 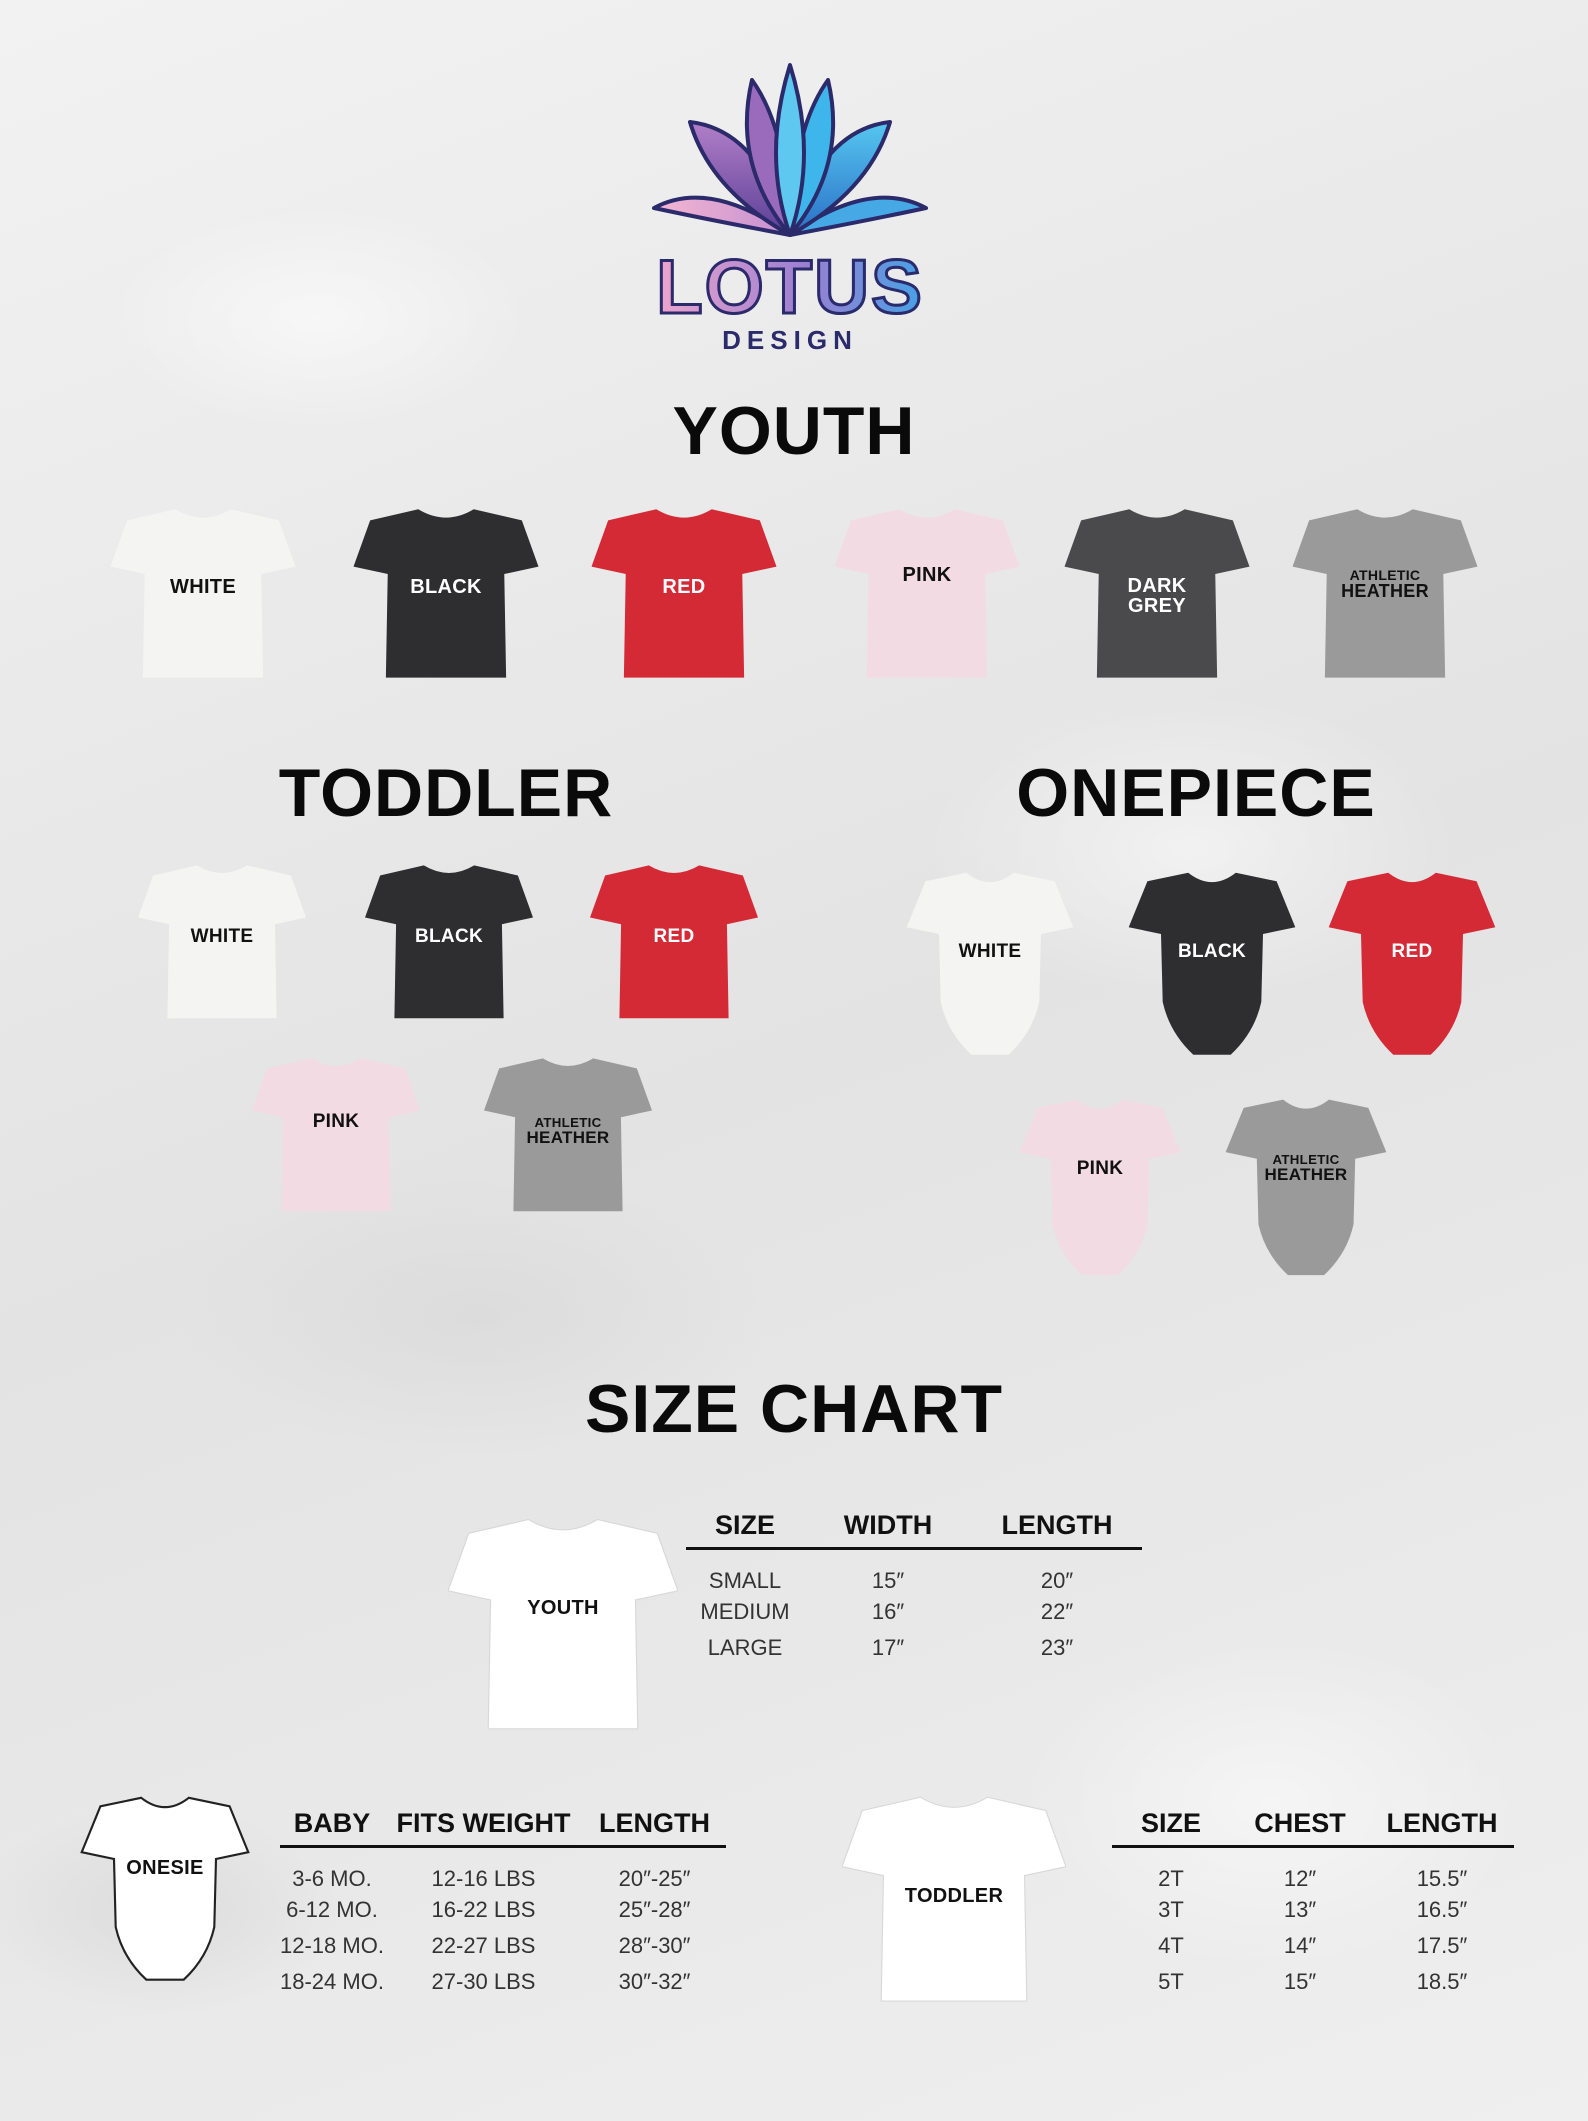 I want to click on onesie-label: ATHLETIC HEATHER, so click(x=1306, y=1168).